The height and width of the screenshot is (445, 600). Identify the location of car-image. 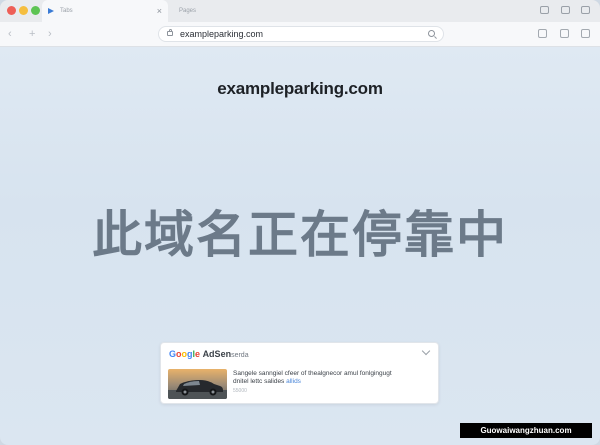
(197, 384).